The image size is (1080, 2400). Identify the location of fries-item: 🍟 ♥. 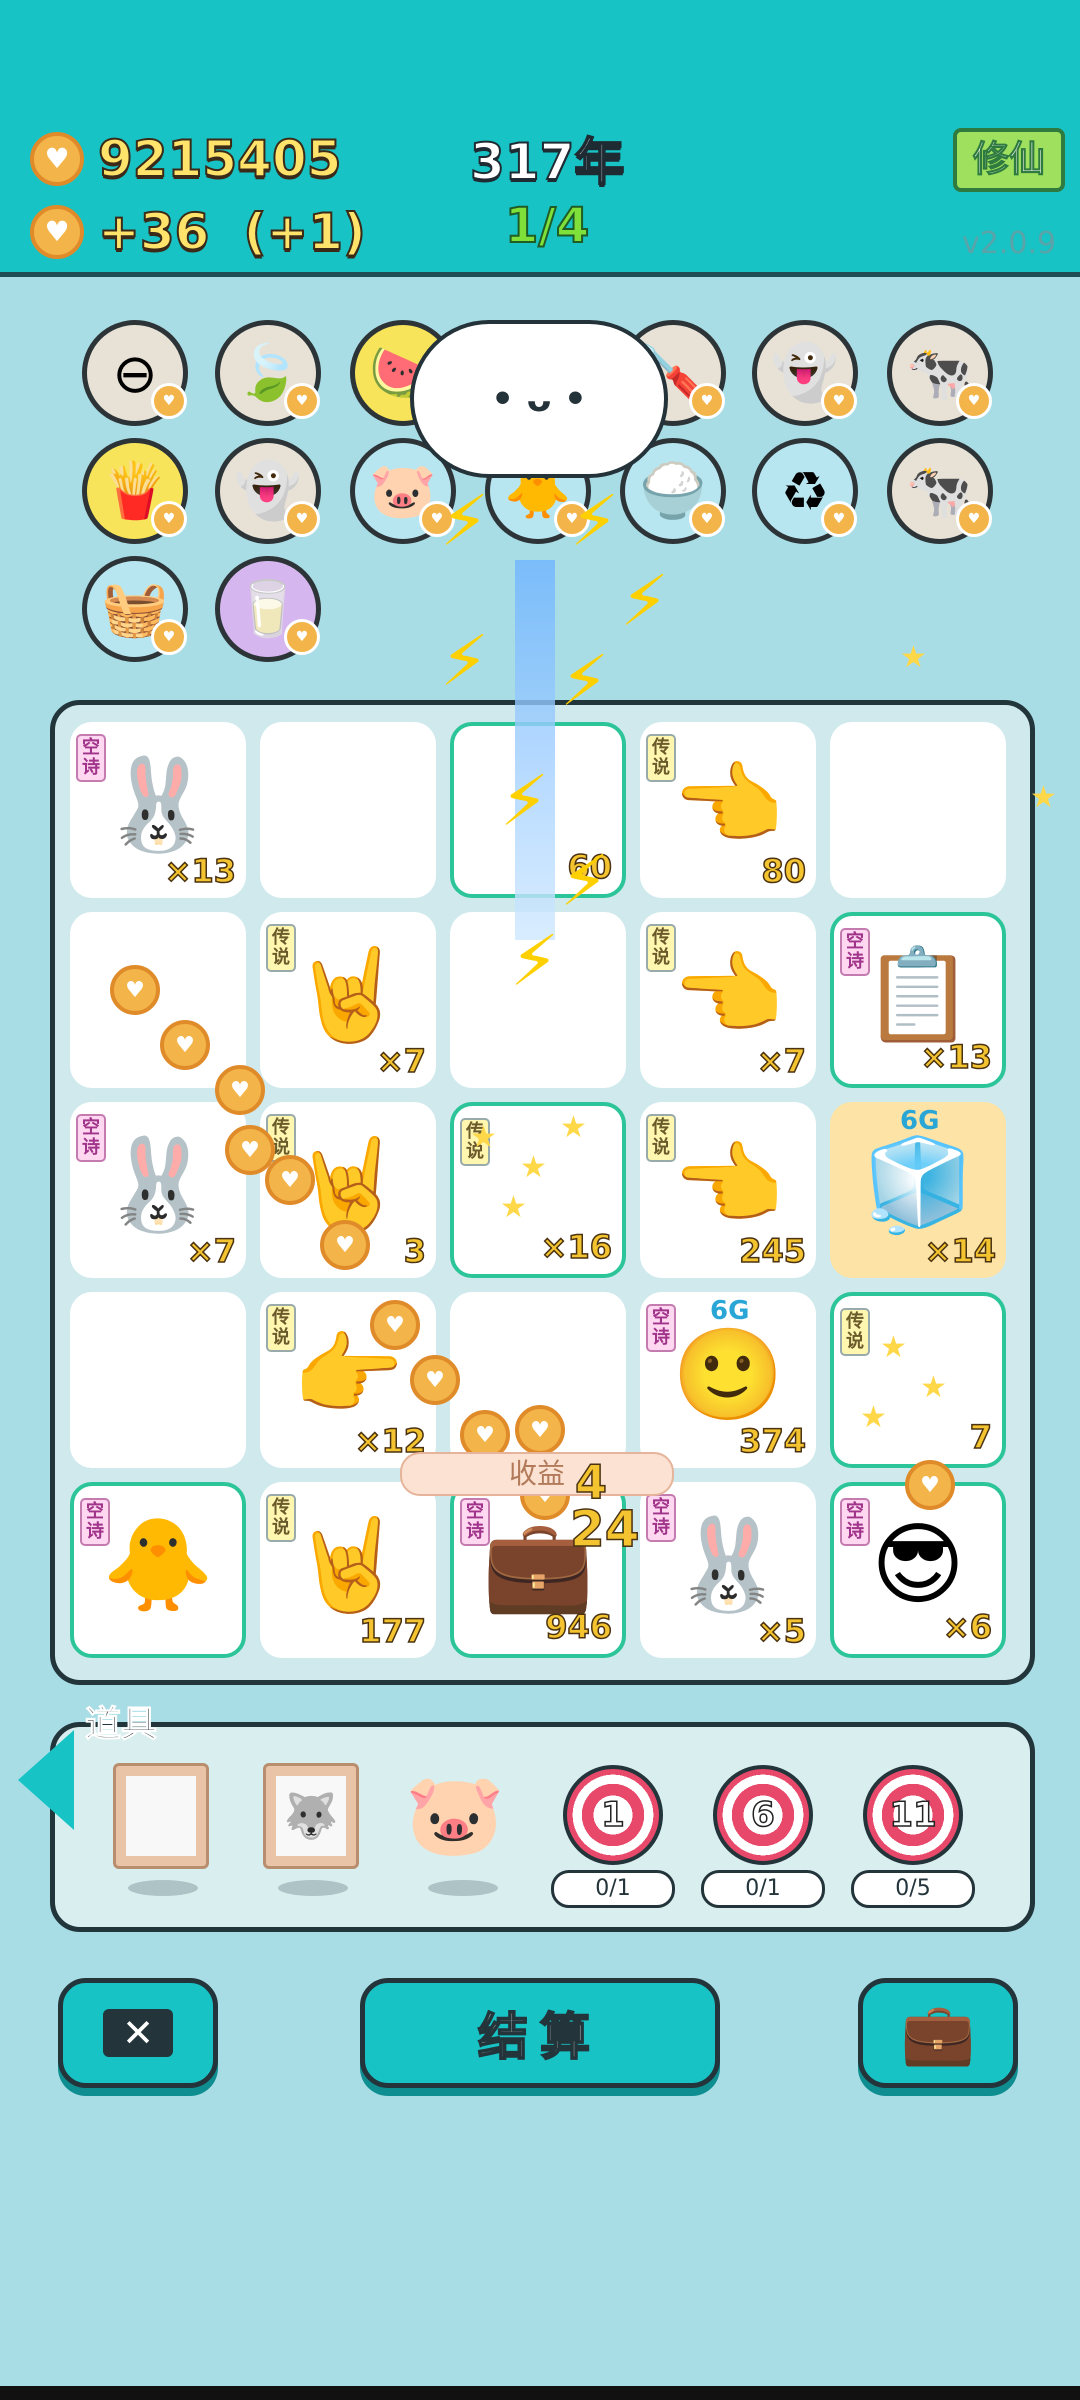
(135, 491).